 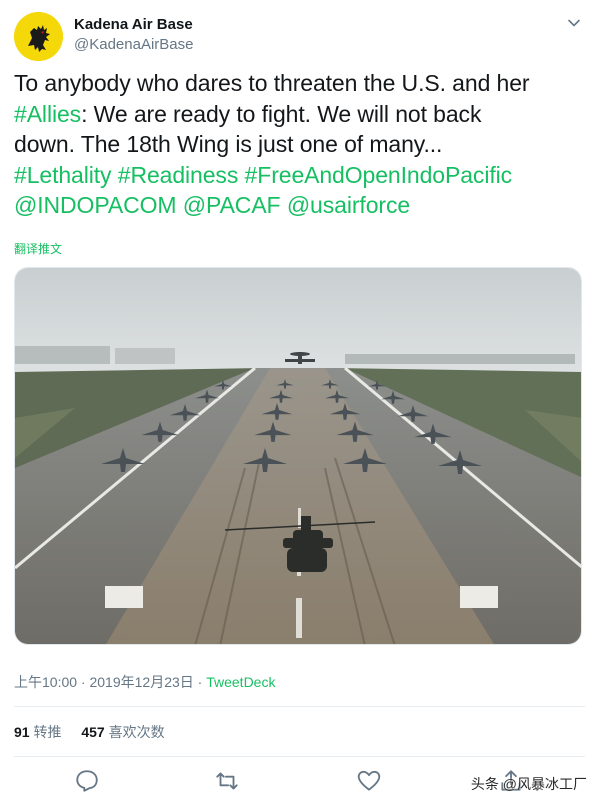 I want to click on hashtag-readiness: #Readiness, so click(x=178, y=175).